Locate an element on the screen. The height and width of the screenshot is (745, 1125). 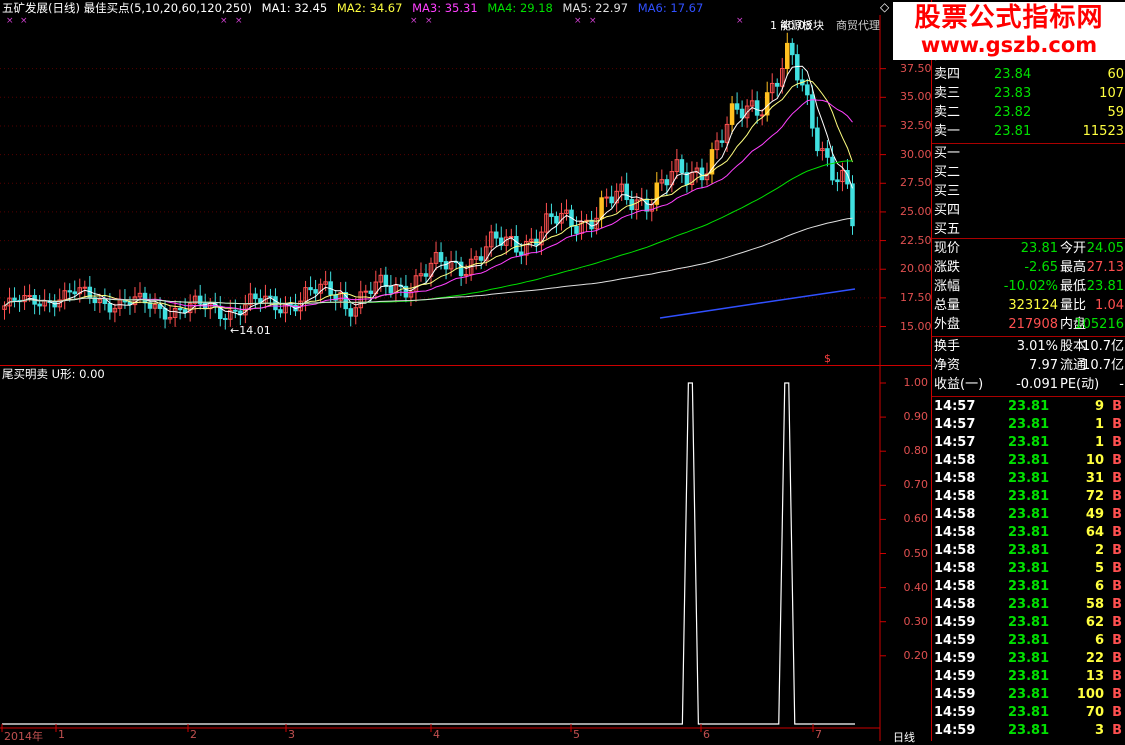
quote-value: -2.65 is located at coordinates (1041, 267).